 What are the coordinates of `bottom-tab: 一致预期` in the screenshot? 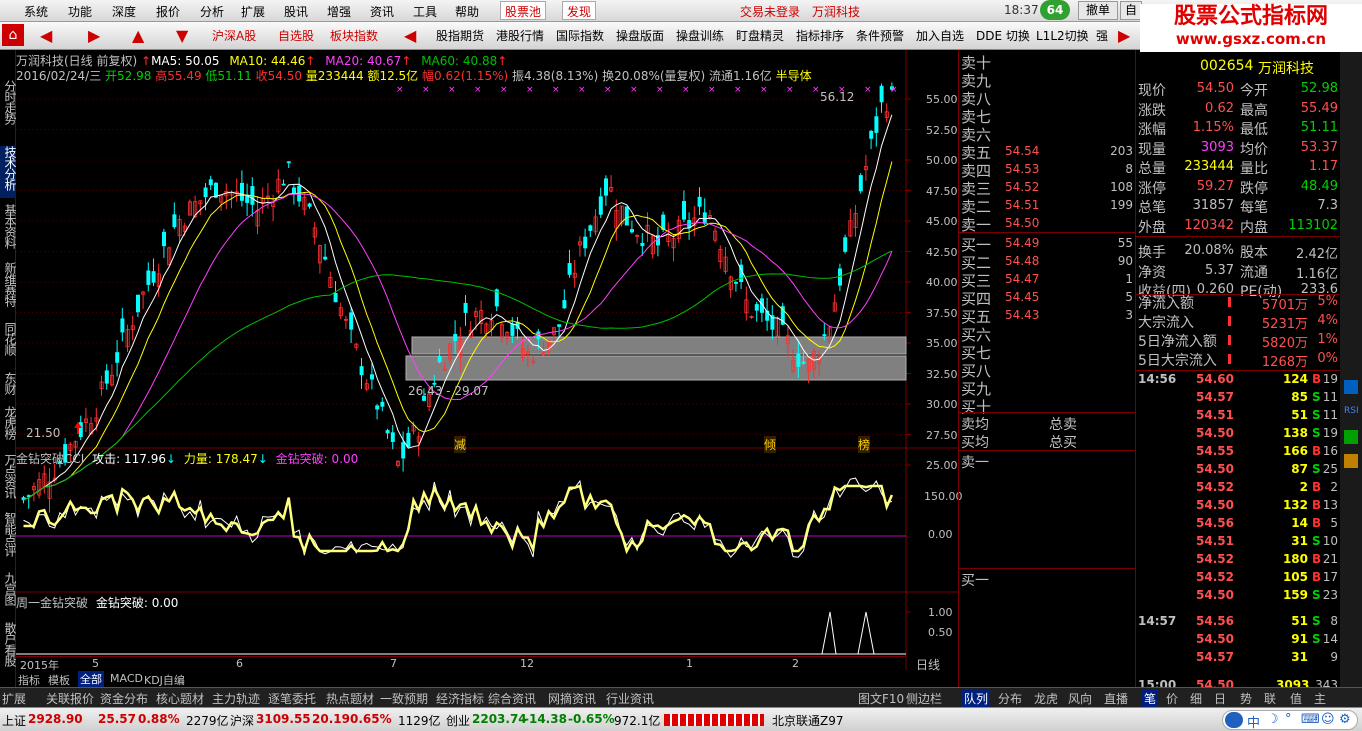 It's located at (404, 698).